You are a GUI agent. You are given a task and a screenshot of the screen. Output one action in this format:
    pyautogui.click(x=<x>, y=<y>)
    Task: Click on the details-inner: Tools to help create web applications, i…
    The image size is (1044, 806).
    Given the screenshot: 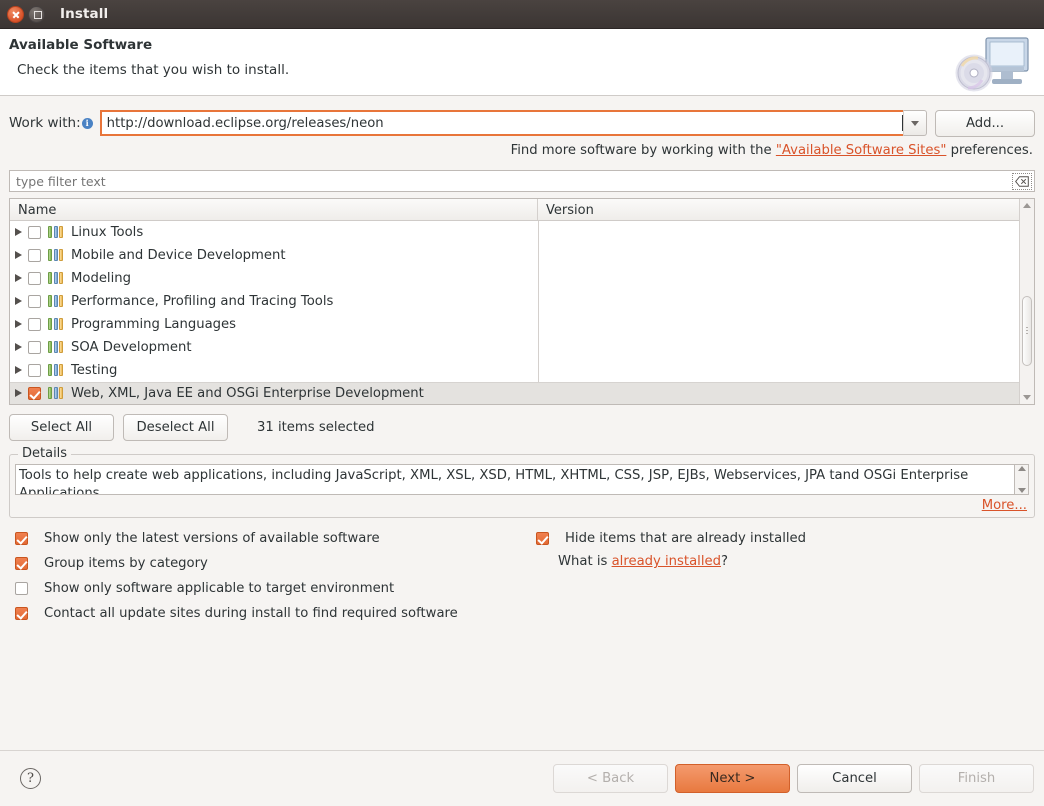 What is the action you would take?
    pyautogui.click(x=522, y=479)
    